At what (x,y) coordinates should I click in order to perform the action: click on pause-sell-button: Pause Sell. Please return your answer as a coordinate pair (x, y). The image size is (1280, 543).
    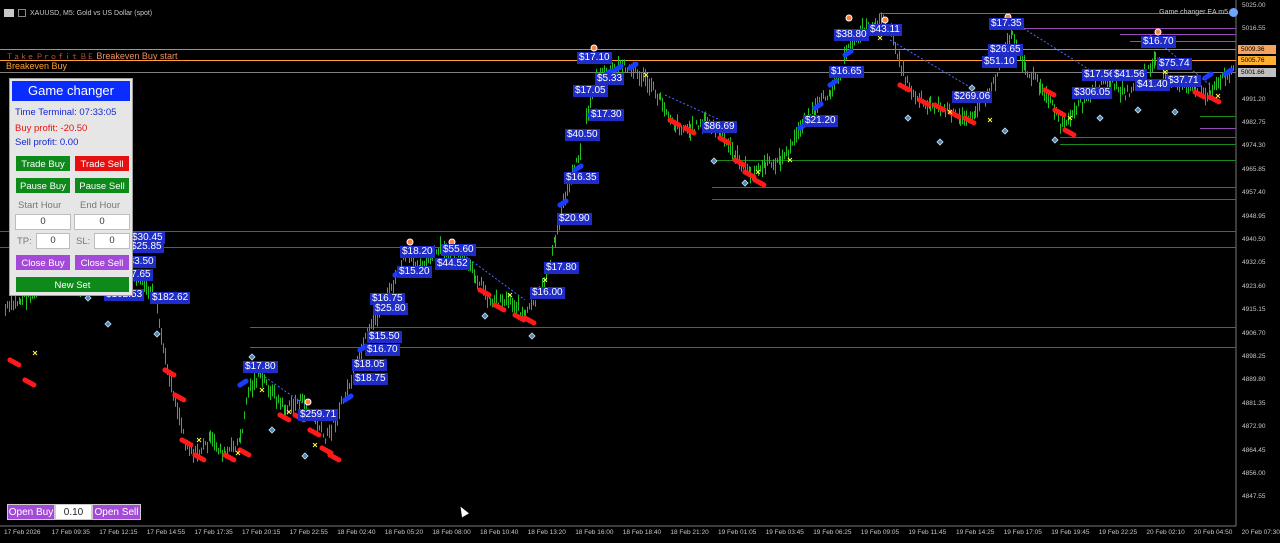
    Looking at the image, I should click on (102, 185).